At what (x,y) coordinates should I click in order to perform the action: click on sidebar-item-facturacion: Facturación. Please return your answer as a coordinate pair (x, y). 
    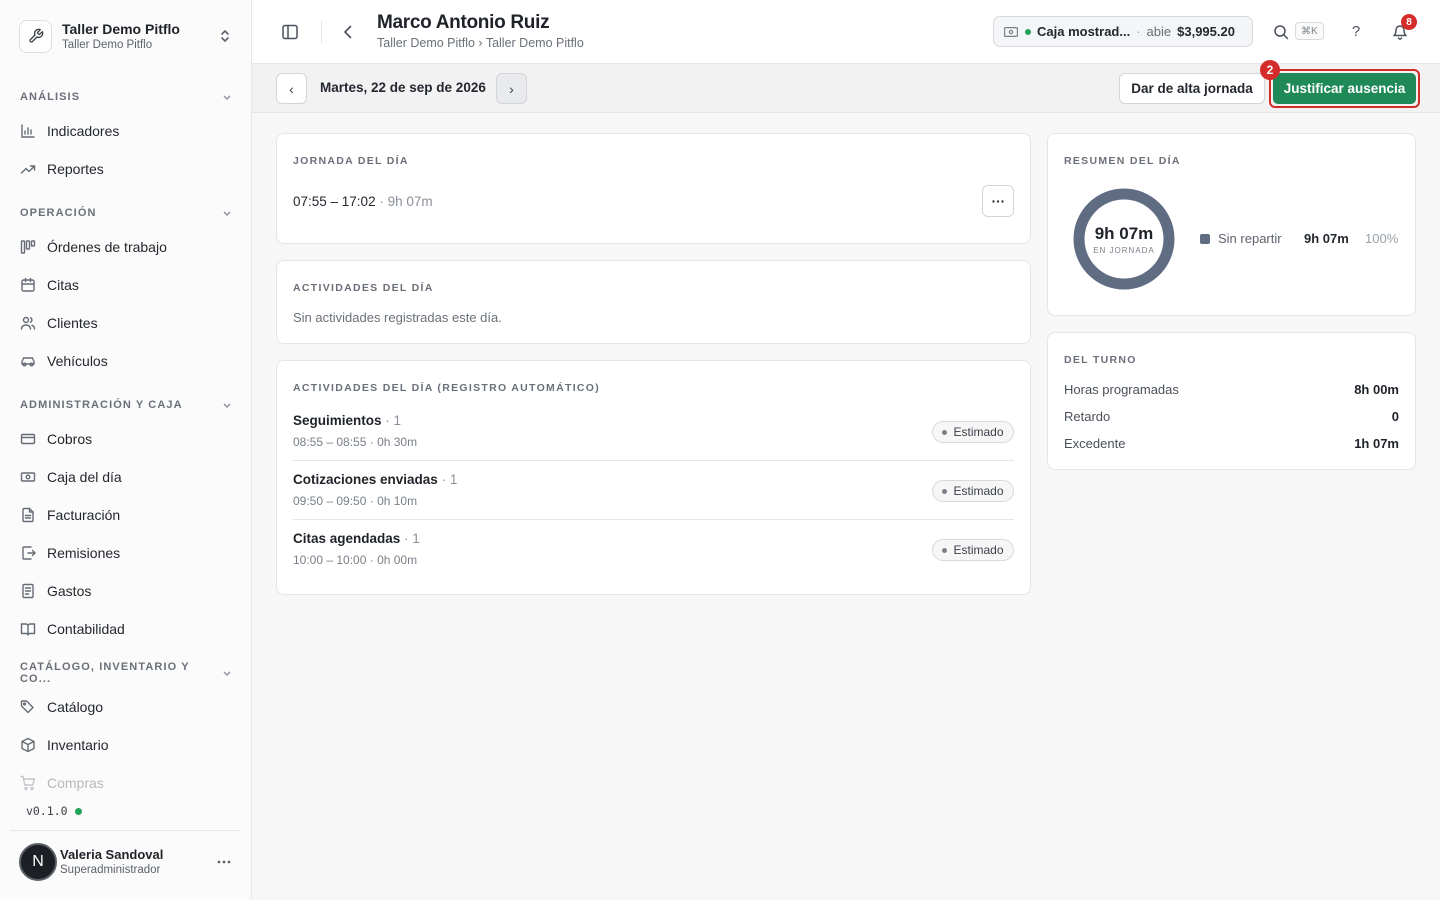
    Looking at the image, I should click on (126, 515).